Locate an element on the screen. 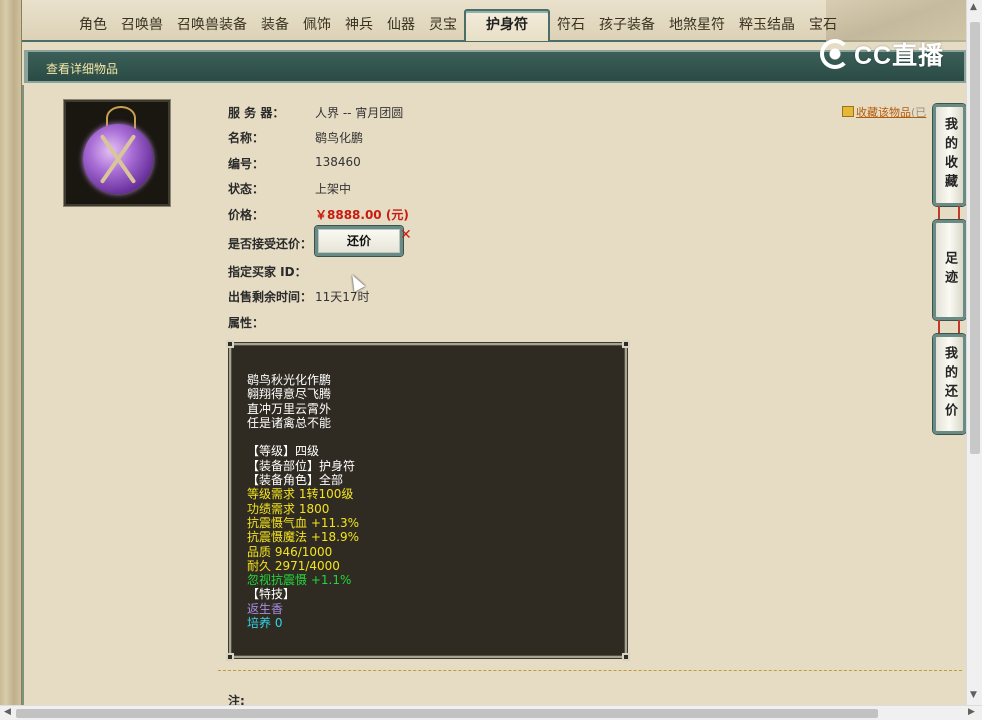 The height and width of the screenshot is (720, 982). vertical-scroll-thumb is located at coordinates (975, 238).